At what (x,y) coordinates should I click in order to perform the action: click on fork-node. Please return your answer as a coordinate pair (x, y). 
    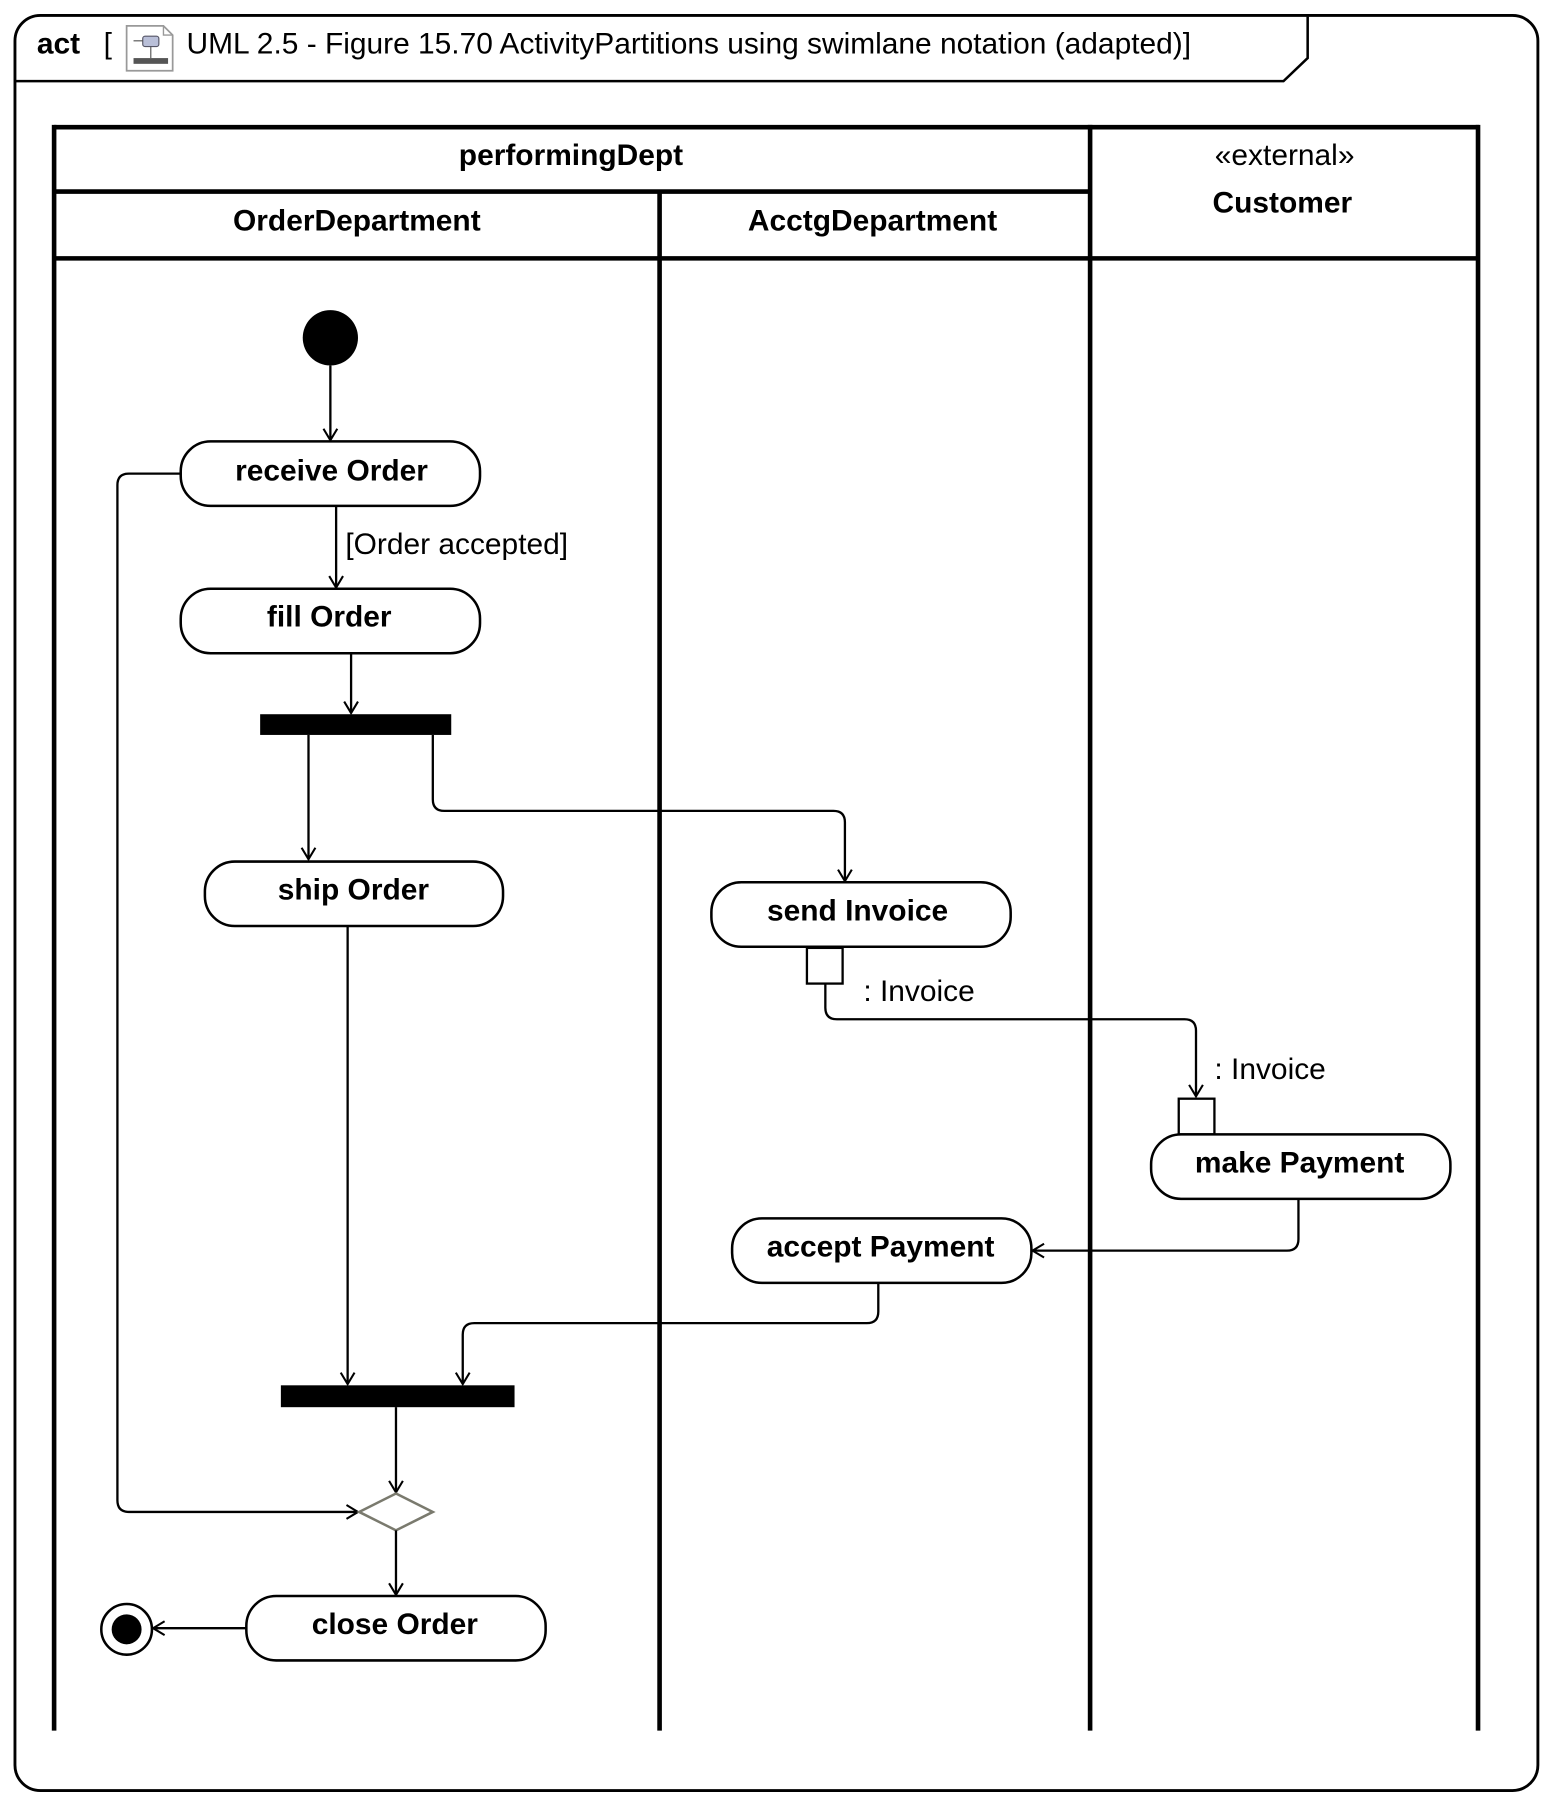
    Looking at the image, I should click on (356, 724).